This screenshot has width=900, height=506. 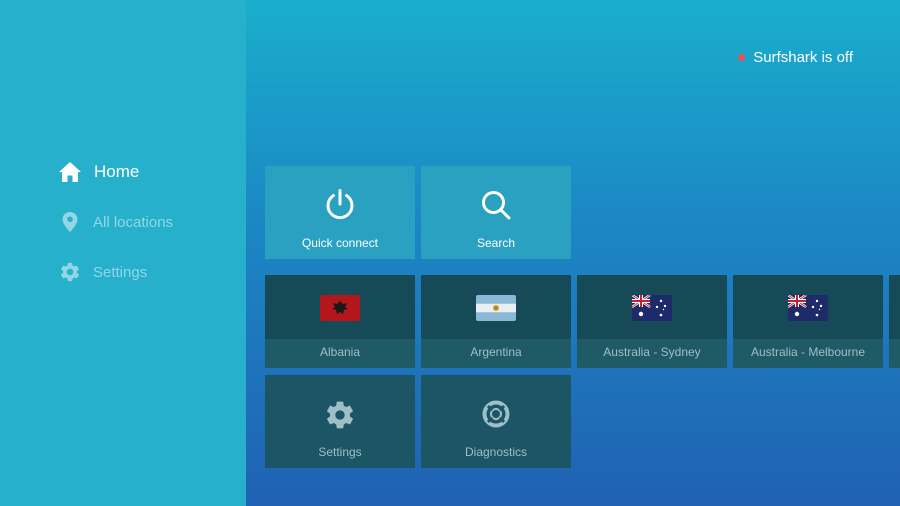 What do you see at coordinates (120, 272) in the screenshot?
I see `sidebar-item-label: Settings` at bounding box center [120, 272].